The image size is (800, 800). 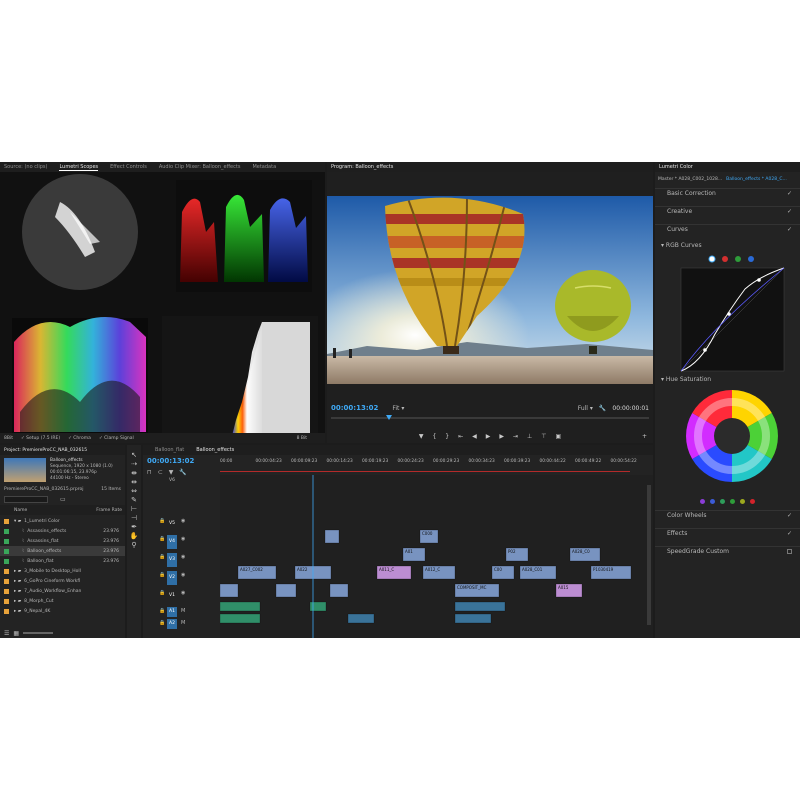 I want to click on frame-rate-column-header: Frame Rate, so click(x=109, y=510).